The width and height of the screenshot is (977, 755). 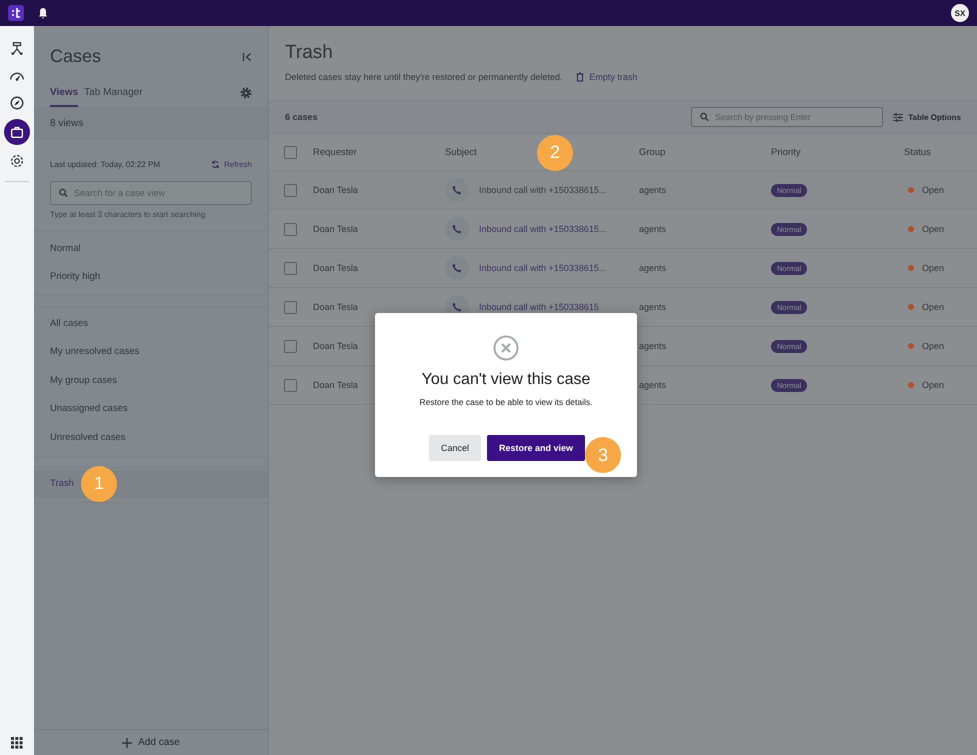 I want to click on column-header: Priority, so click(x=786, y=152).